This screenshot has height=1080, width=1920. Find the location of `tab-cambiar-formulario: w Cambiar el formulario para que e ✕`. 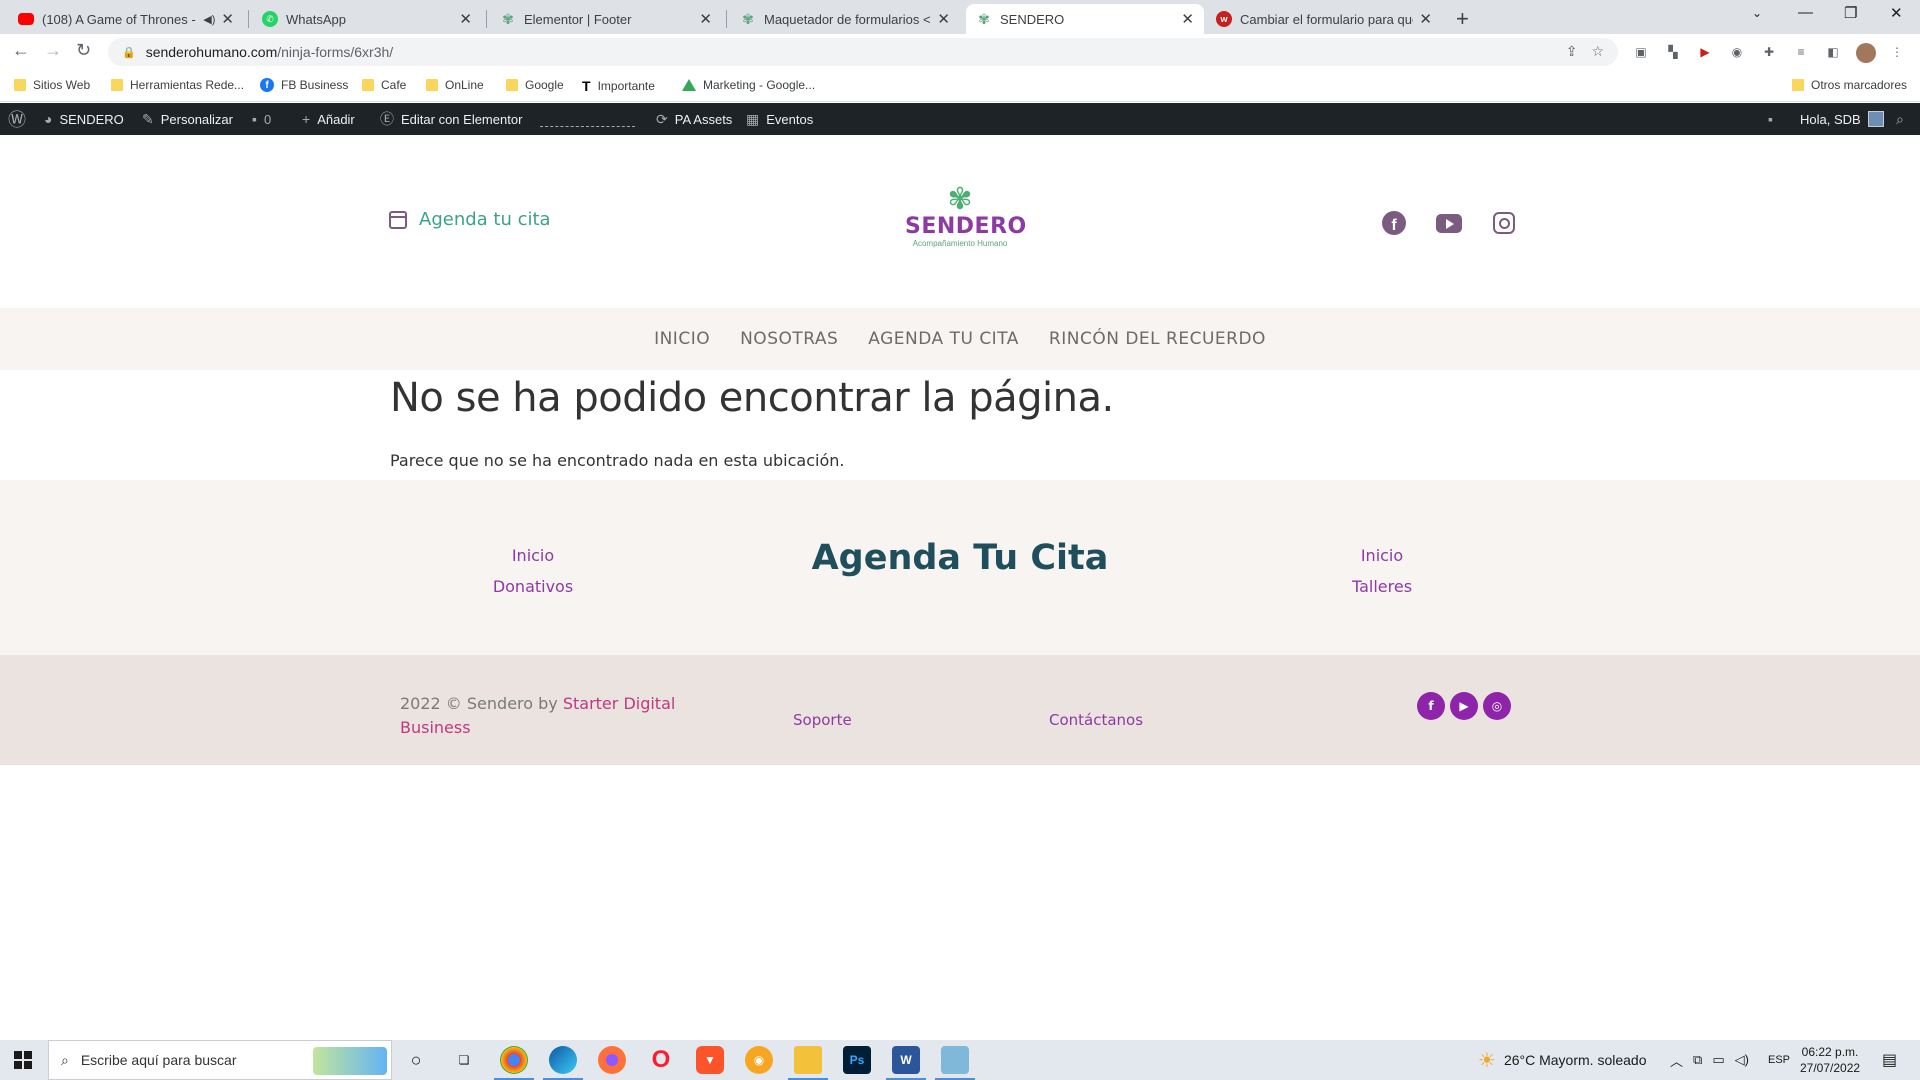

tab-cambiar-formulario: w Cambiar el formulario para que e ✕ is located at coordinates (1324, 19).